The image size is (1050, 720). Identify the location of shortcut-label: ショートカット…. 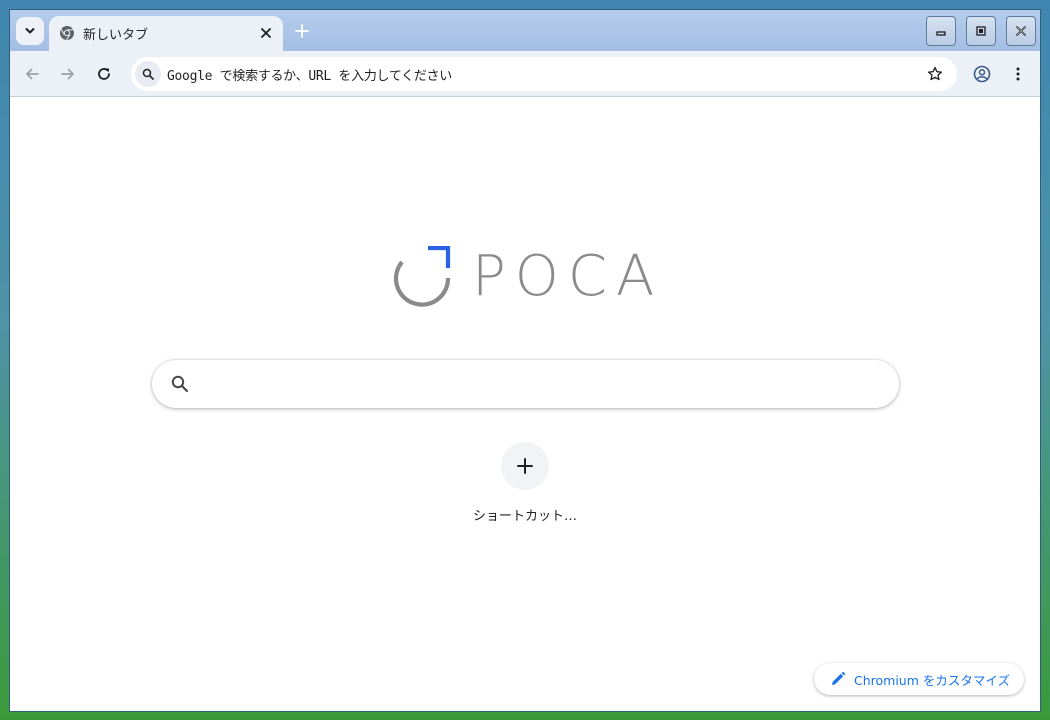
(524, 516).